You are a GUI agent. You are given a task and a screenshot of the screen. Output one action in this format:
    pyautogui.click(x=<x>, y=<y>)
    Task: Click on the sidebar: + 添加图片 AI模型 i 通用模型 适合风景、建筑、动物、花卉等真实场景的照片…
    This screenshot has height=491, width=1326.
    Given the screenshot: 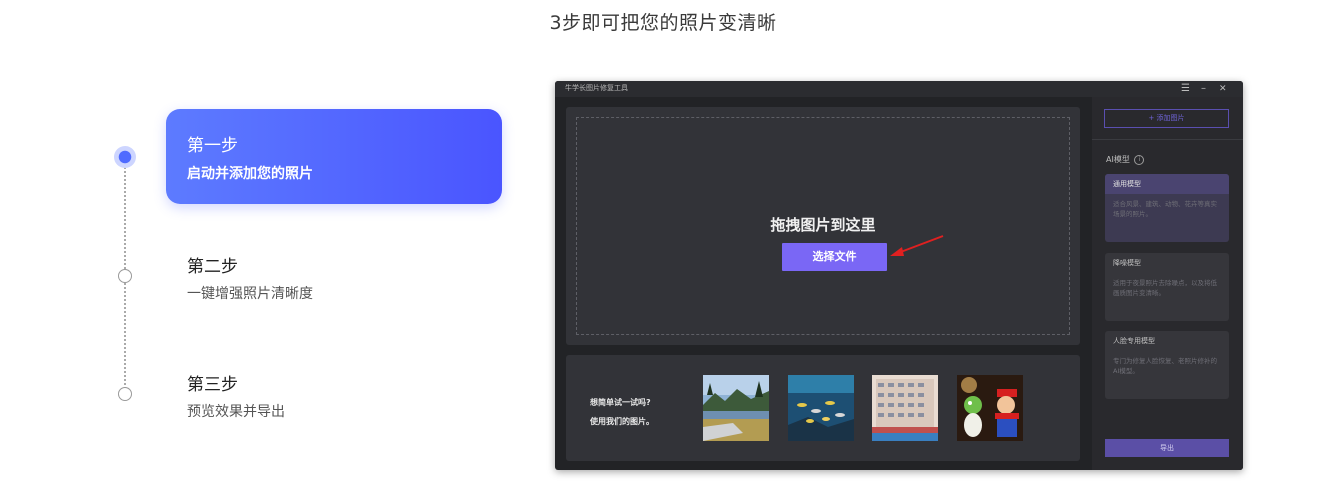 What is the action you would take?
    pyautogui.click(x=1167, y=283)
    